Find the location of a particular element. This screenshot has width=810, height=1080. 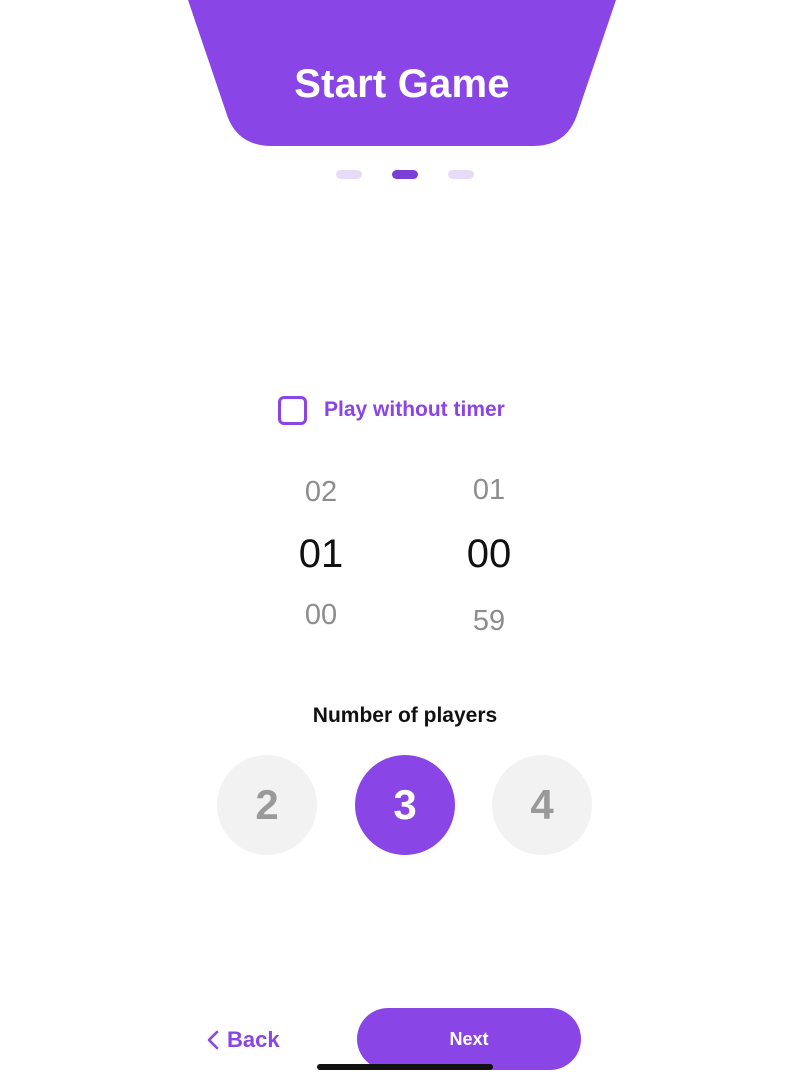

player-count-option: 4 is located at coordinates (542, 805).